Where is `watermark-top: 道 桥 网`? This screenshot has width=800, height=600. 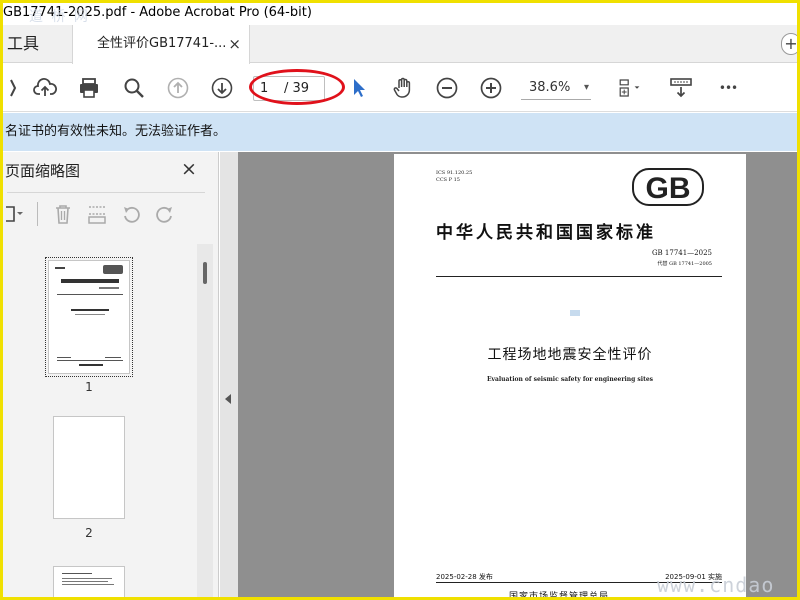
watermark-top: 道 桥 网 is located at coordinates (59, 17).